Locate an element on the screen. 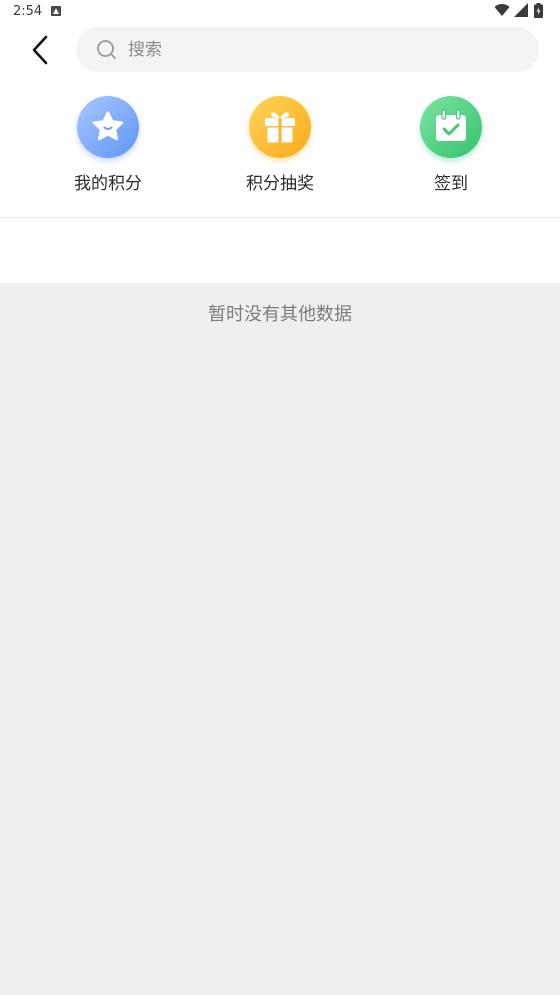 The width and height of the screenshot is (560, 995). signal-icon is located at coordinates (521, 10).